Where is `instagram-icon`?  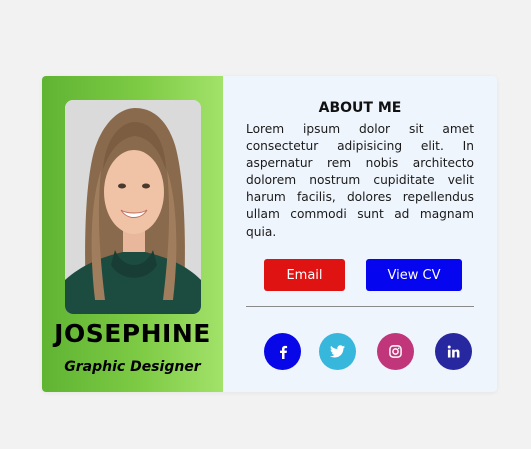
instagram-icon is located at coordinates (395, 351).